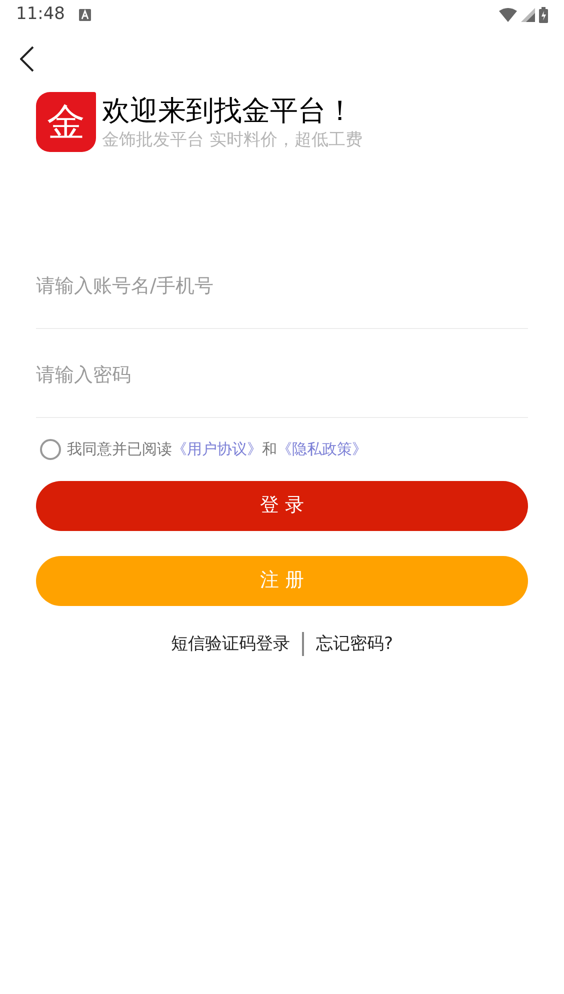  Describe the element at coordinates (50, 449) in the screenshot. I see `agree-checkbox` at that location.